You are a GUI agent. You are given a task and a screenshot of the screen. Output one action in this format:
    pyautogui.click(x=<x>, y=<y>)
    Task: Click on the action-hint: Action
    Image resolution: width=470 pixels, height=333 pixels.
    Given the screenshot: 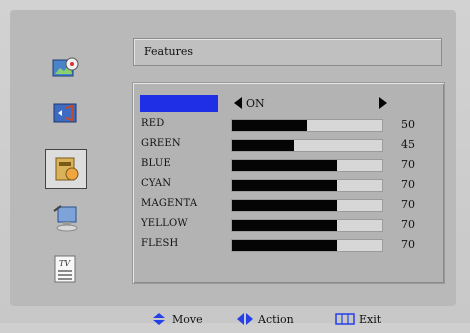 What is the action you would take?
    pyautogui.click(x=265, y=319)
    